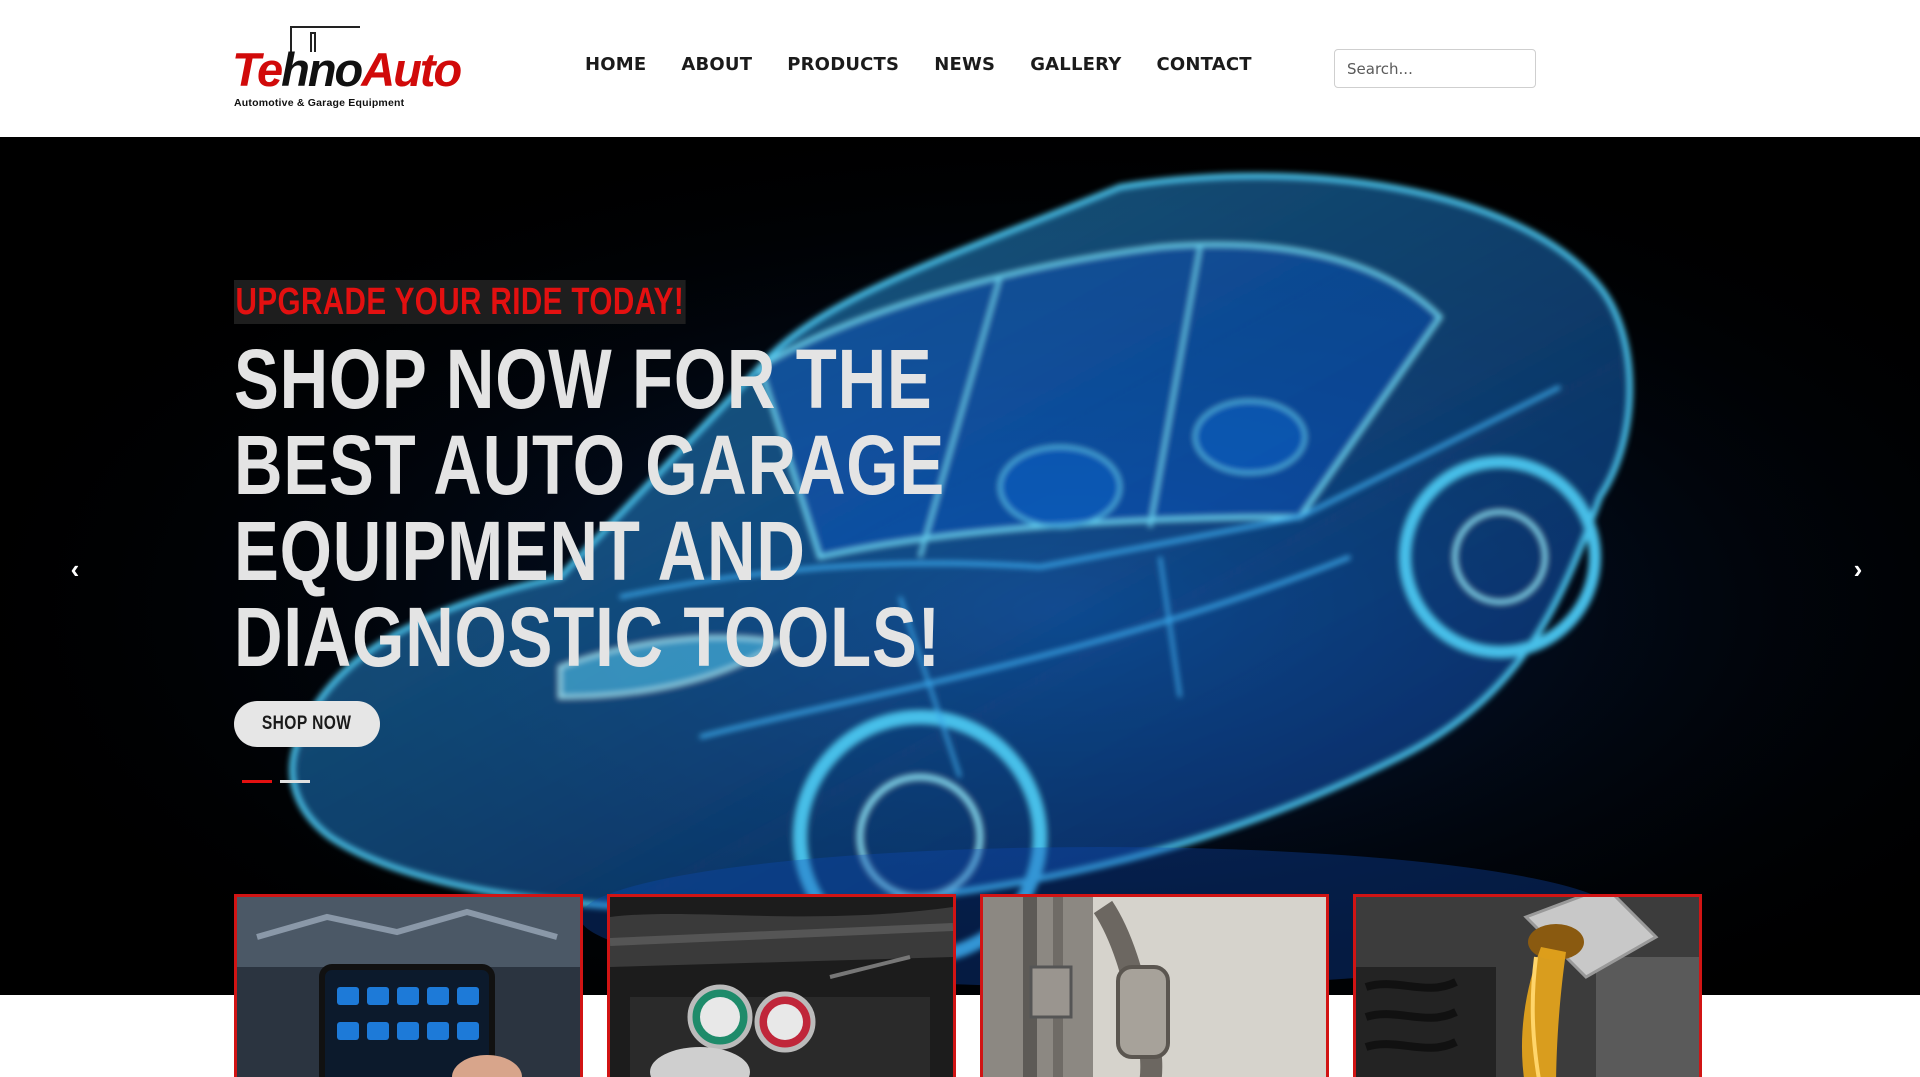  I want to click on nav-news: NEWS, so click(964, 64).